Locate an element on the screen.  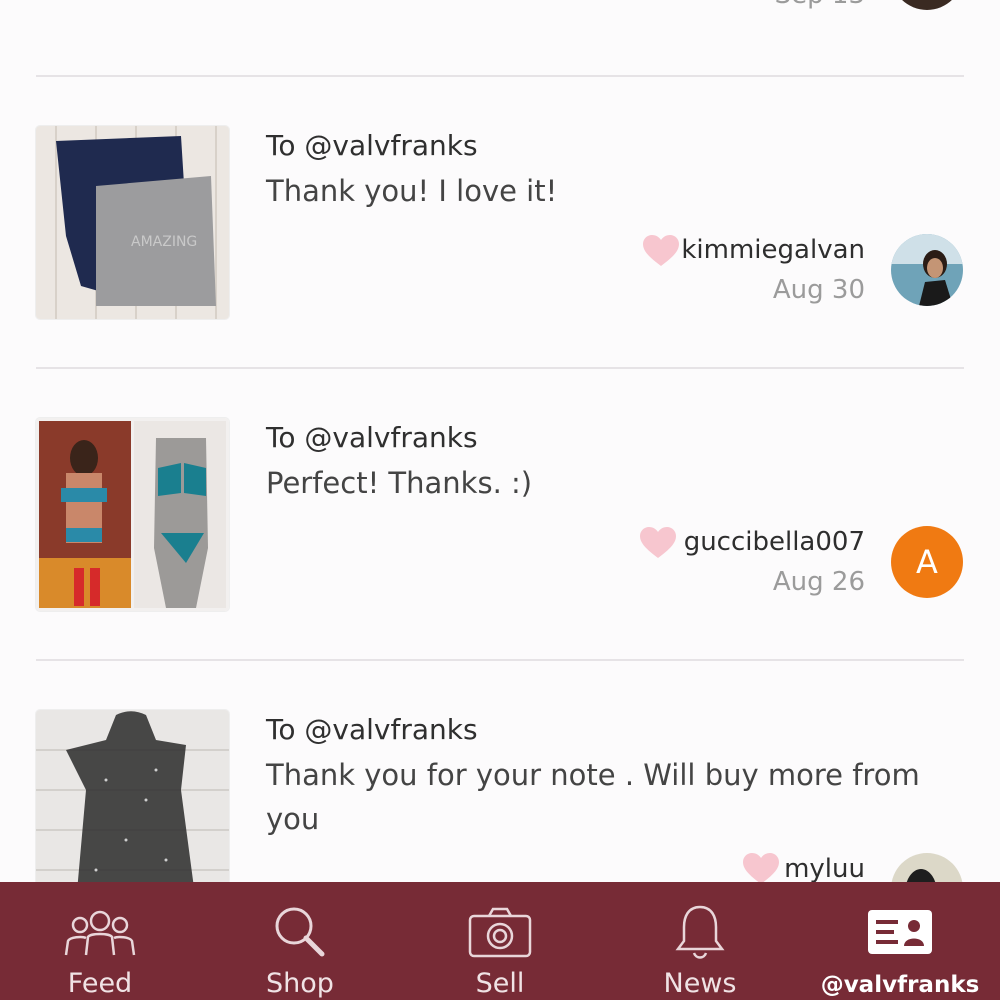
note-date: Aug 26 is located at coordinates (818, 582).